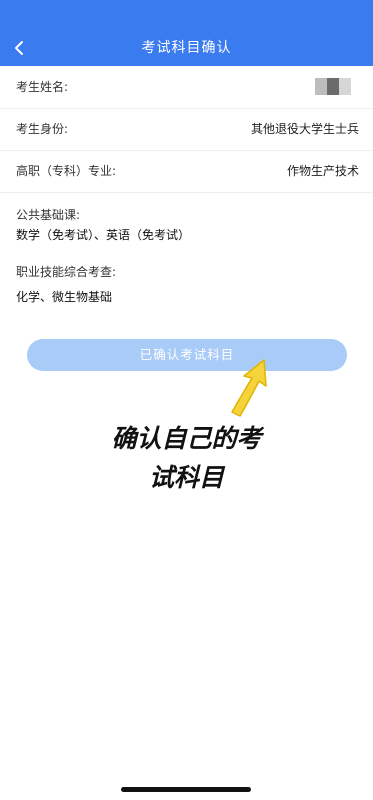  What do you see at coordinates (186, 129) in the screenshot?
I see `identity-row: 考生身份: 其他退役大学生士兵` at bounding box center [186, 129].